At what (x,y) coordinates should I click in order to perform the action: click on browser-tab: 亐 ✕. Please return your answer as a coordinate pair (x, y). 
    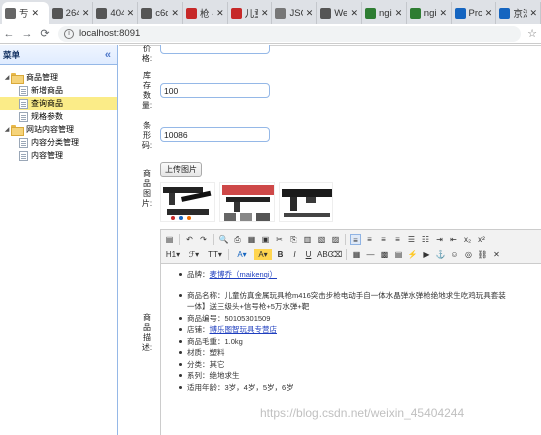
    Looking at the image, I should click on (25, 13).